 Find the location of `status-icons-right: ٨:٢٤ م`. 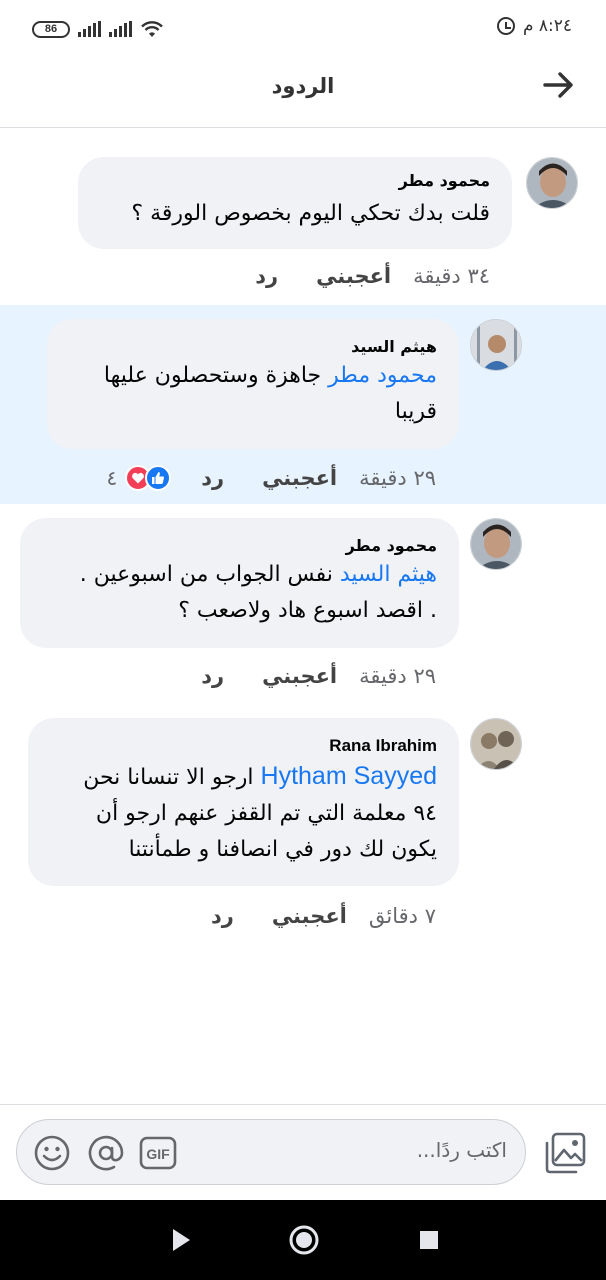

status-icons-right: ٨:٢٤ م is located at coordinates (534, 26).